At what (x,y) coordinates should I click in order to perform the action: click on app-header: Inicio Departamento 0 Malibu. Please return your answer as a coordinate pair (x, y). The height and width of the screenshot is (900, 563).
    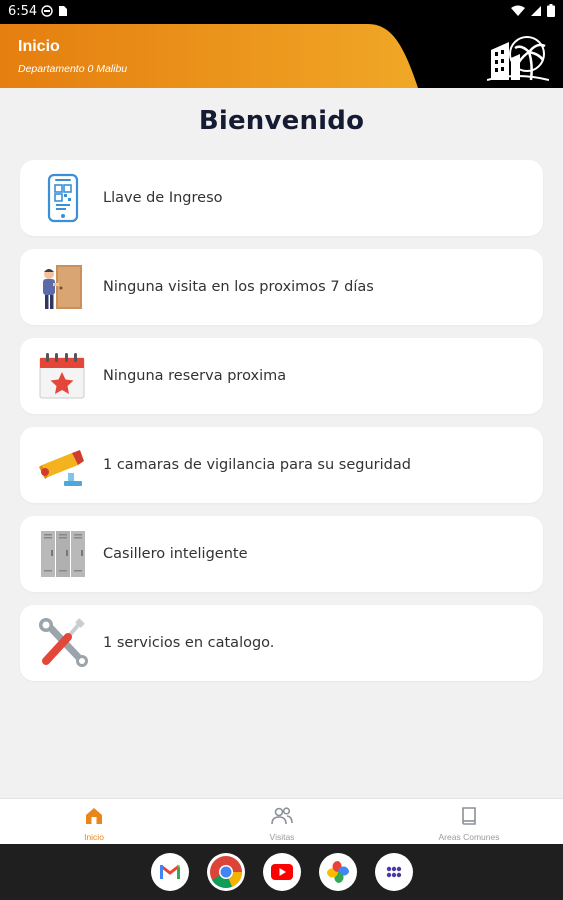
    Looking at the image, I should click on (281, 56).